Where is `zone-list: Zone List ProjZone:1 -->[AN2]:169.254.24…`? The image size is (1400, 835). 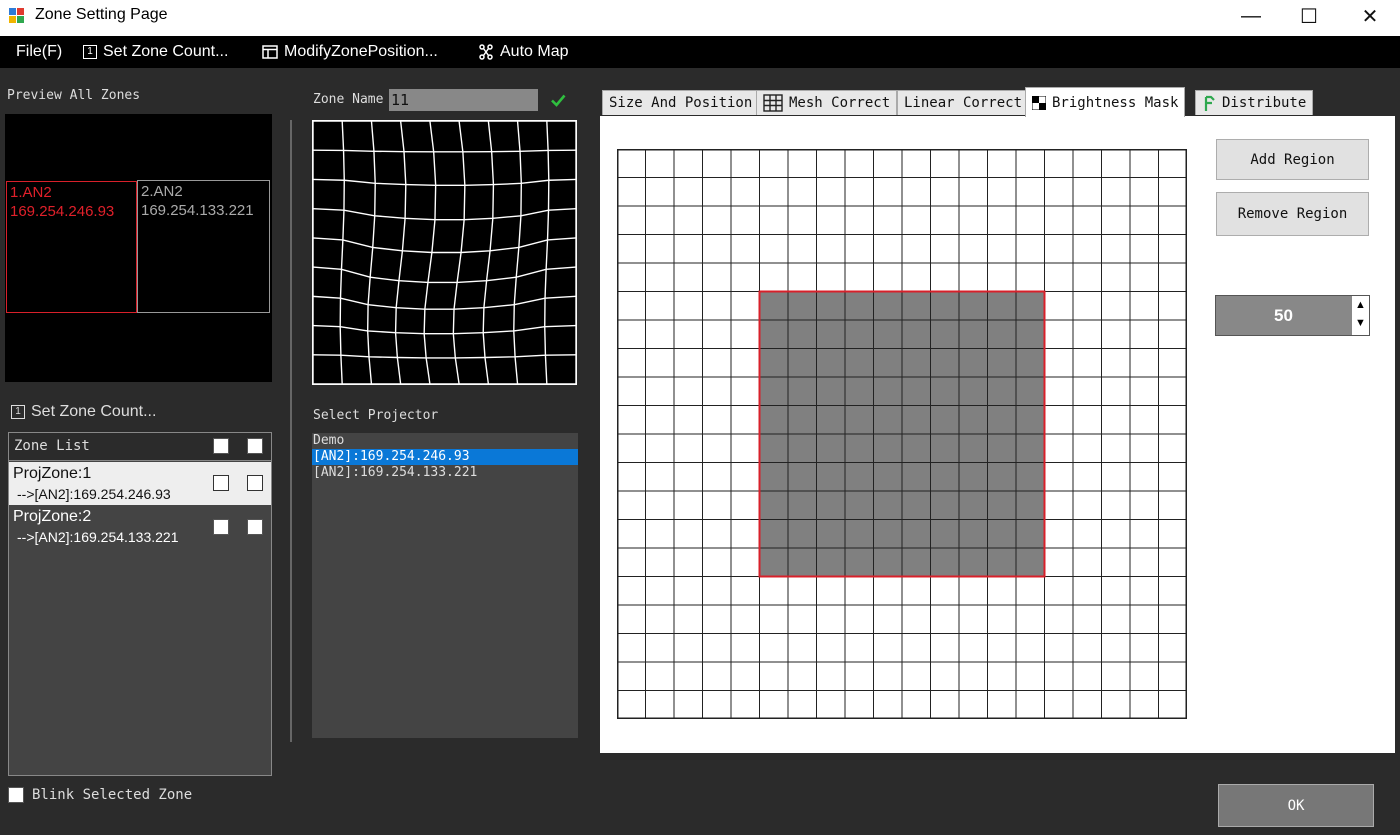
zone-list: Zone List ProjZone:1 -->[AN2]:169.254.24… is located at coordinates (140, 604).